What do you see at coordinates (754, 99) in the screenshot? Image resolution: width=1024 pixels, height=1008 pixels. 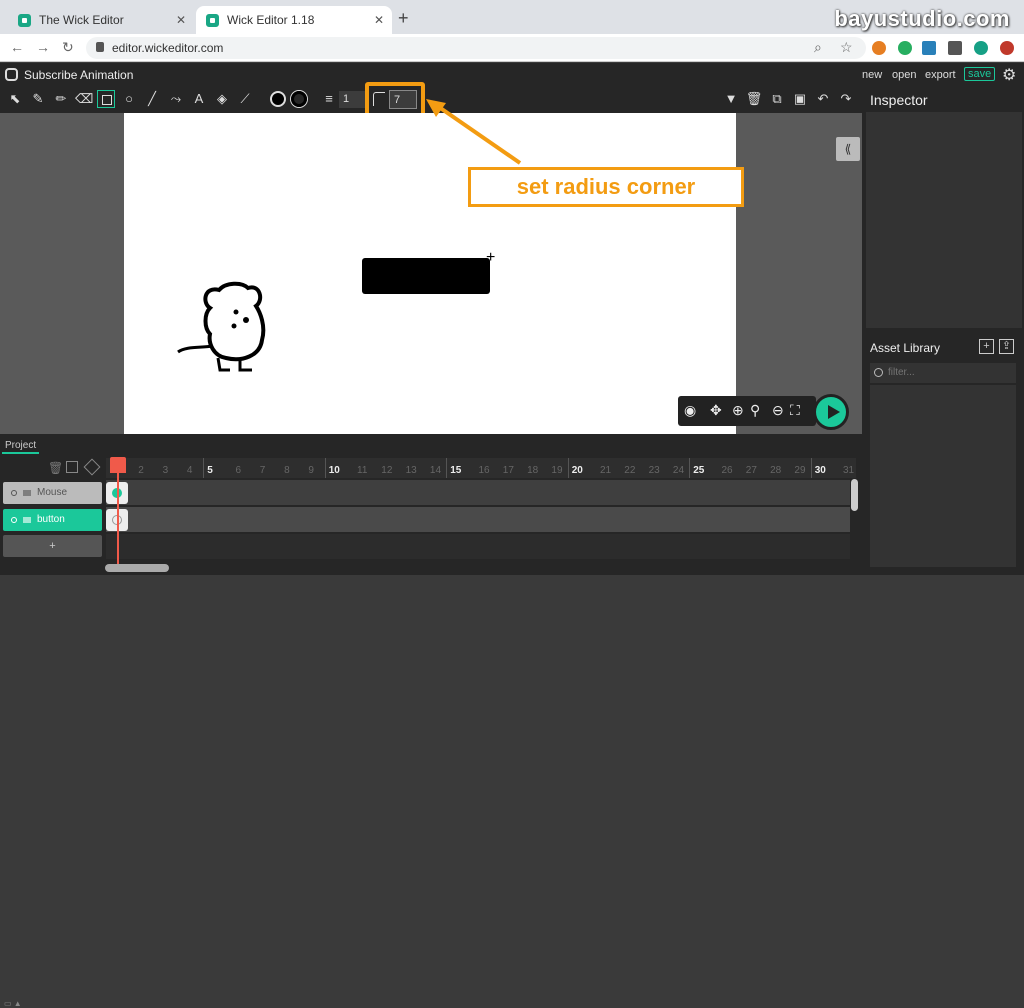 I see `delete-icon: 🗑` at bounding box center [754, 99].